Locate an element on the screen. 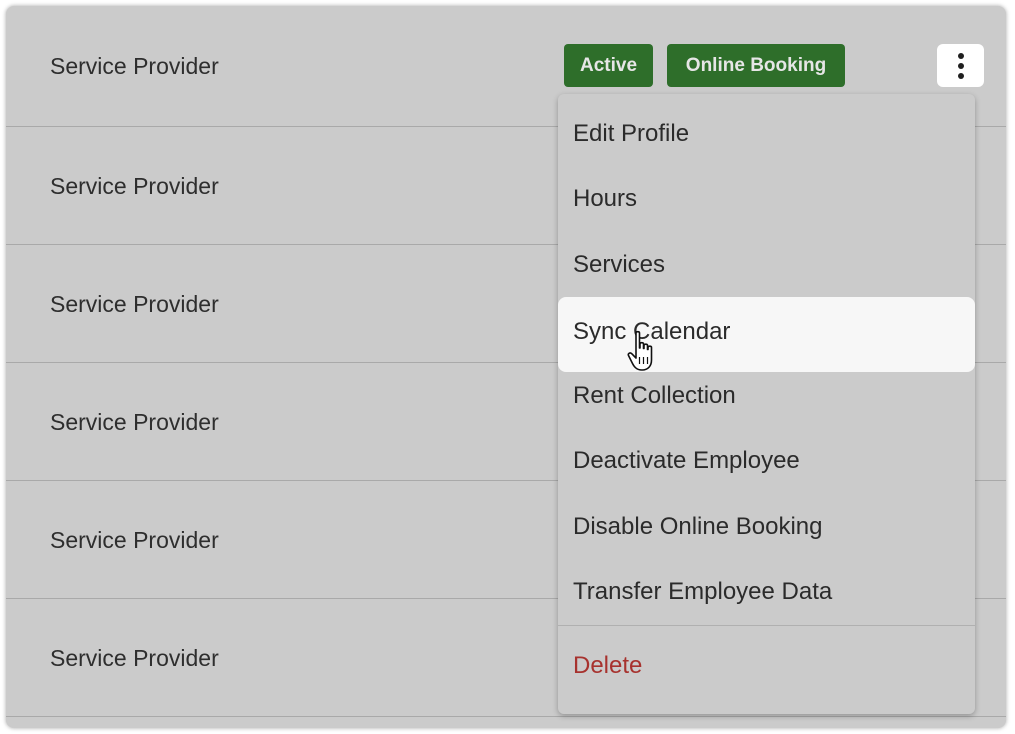  menu-item-edit-profile: Edit Profile is located at coordinates (766, 134).